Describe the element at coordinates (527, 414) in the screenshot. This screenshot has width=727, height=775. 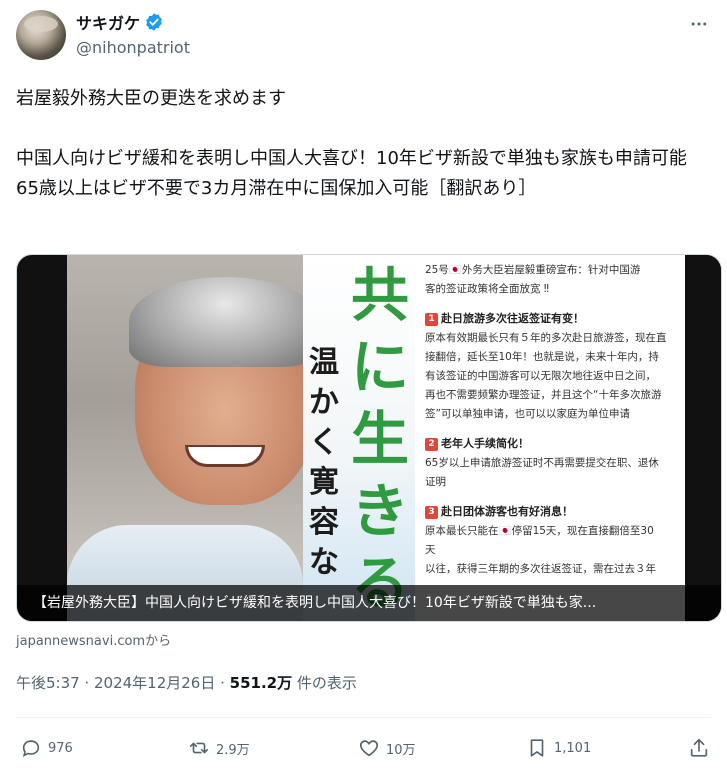
I see `note-line: 签”可以单独申请，也可以以家庭为单位申请` at that location.